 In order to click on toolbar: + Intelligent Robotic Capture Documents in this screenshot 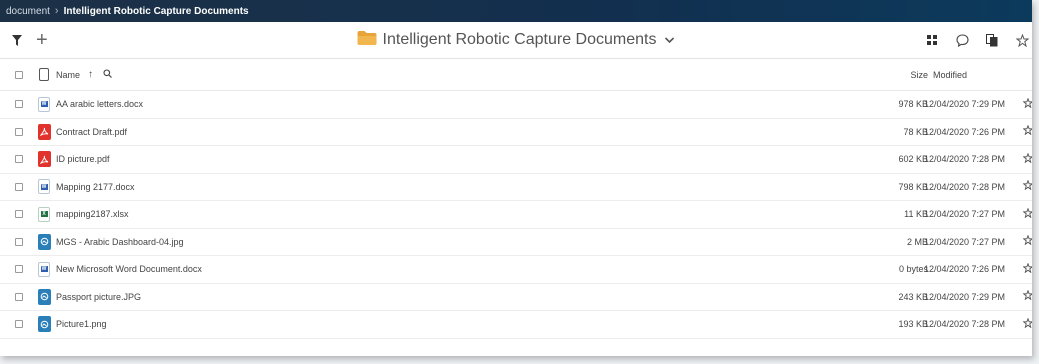, I will do `click(516, 40)`.